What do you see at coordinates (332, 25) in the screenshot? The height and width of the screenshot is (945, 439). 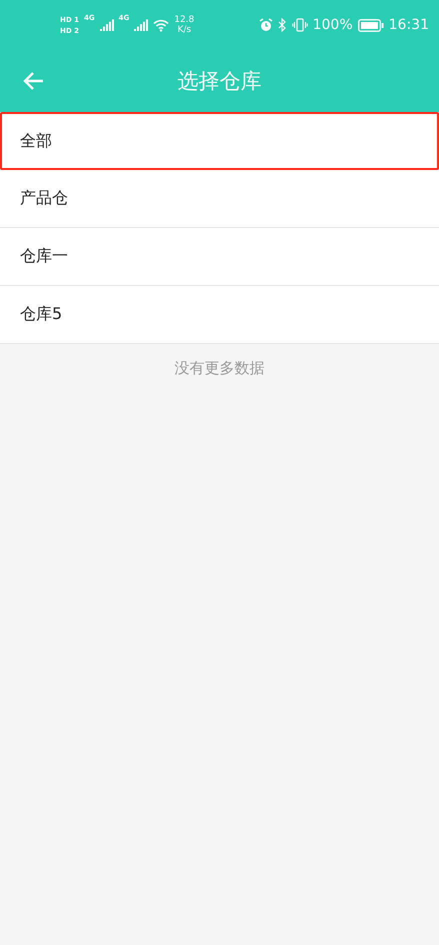 I see `battery-percentage: 100%` at bounding box center [332, 25].